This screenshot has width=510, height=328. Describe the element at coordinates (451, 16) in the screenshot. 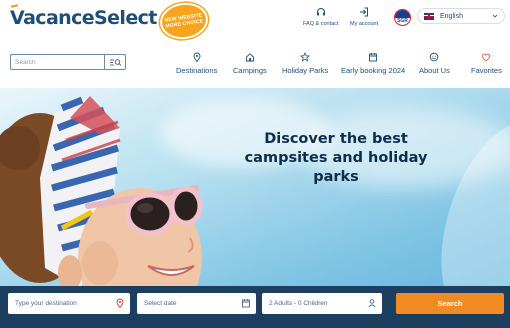

I see `language-label: English` at that location.